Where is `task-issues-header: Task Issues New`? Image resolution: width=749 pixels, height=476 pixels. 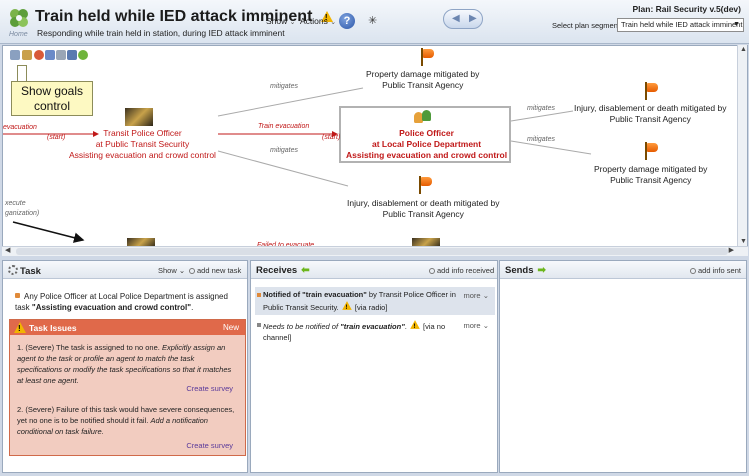 task-issues-header: Task Issues New is located at coordinates (127, 327).